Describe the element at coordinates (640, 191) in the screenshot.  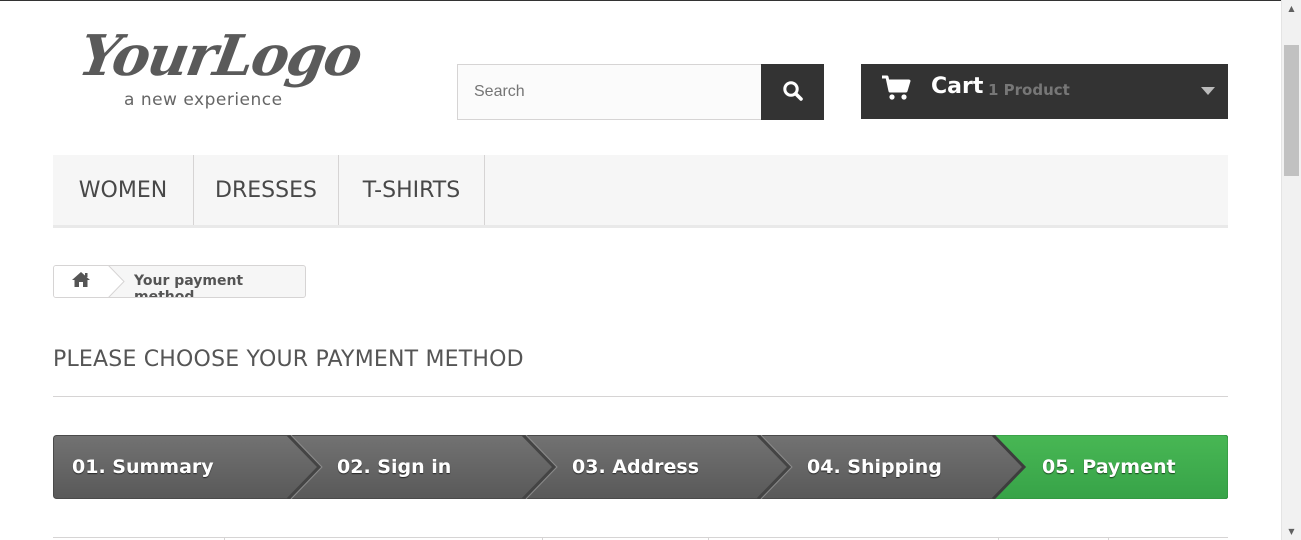
I see `main-menu: WOMEN DRESSES T-SHIRTS` at that location.